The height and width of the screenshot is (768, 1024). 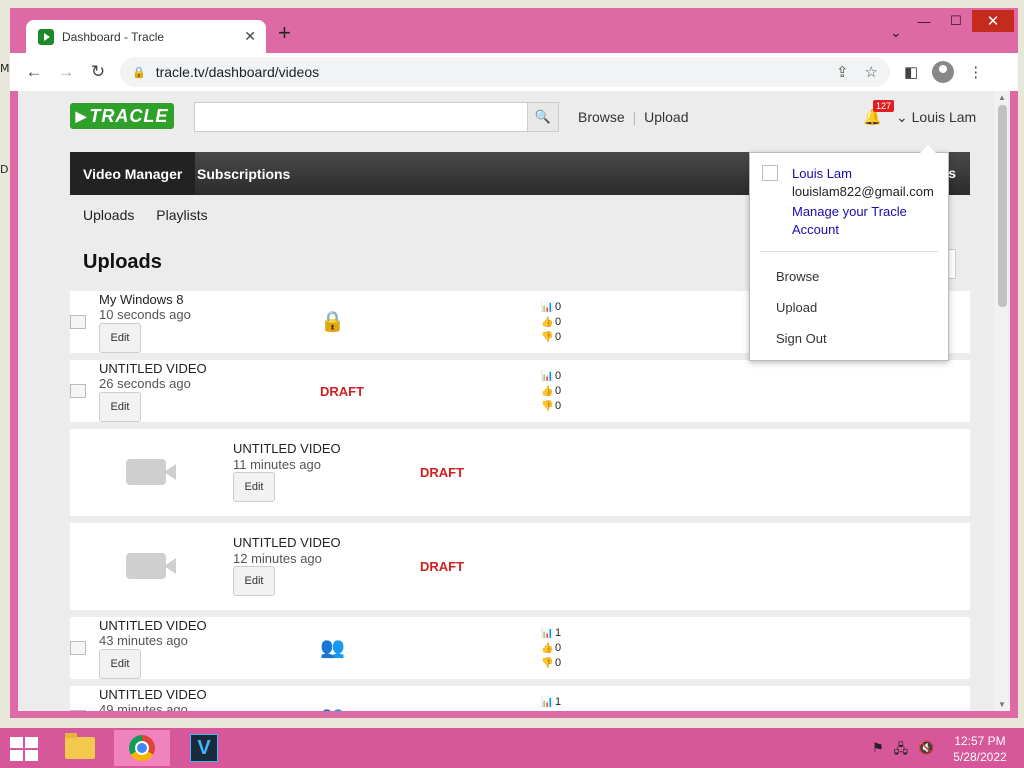 What do you see at coordinates (1002, 97) in the screenshot?
I see `scroll-up-arrow-icon: ▲` at bounding box center [1002, 97].